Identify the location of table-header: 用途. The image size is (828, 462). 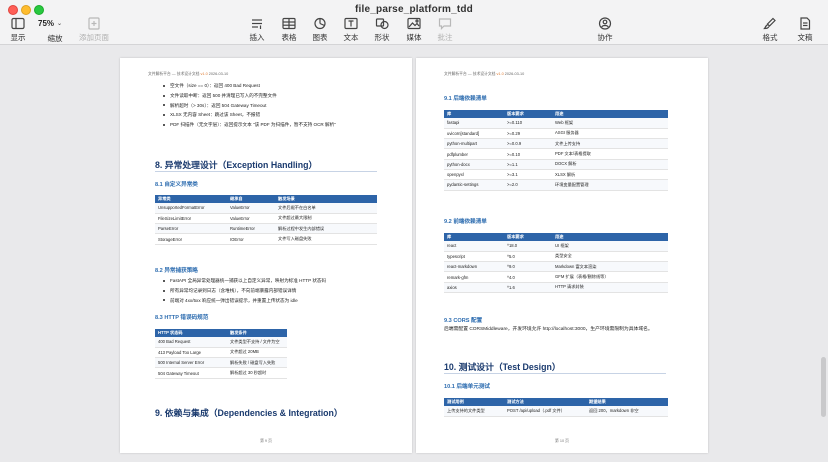
(610, 114).